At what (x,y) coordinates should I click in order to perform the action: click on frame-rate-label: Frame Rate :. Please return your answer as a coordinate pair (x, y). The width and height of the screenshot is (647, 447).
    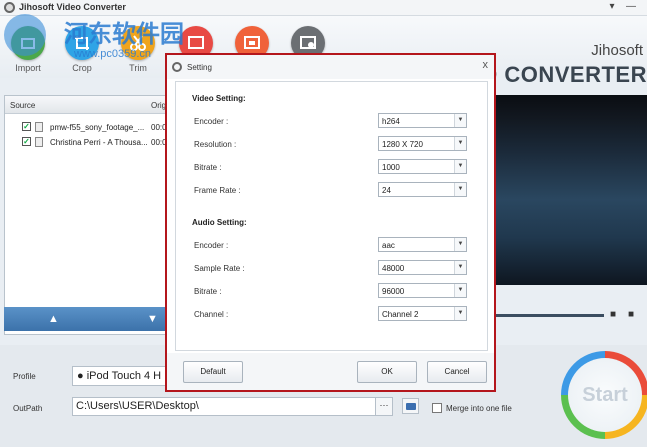
    Looking at the image, I should click on (217, 190).